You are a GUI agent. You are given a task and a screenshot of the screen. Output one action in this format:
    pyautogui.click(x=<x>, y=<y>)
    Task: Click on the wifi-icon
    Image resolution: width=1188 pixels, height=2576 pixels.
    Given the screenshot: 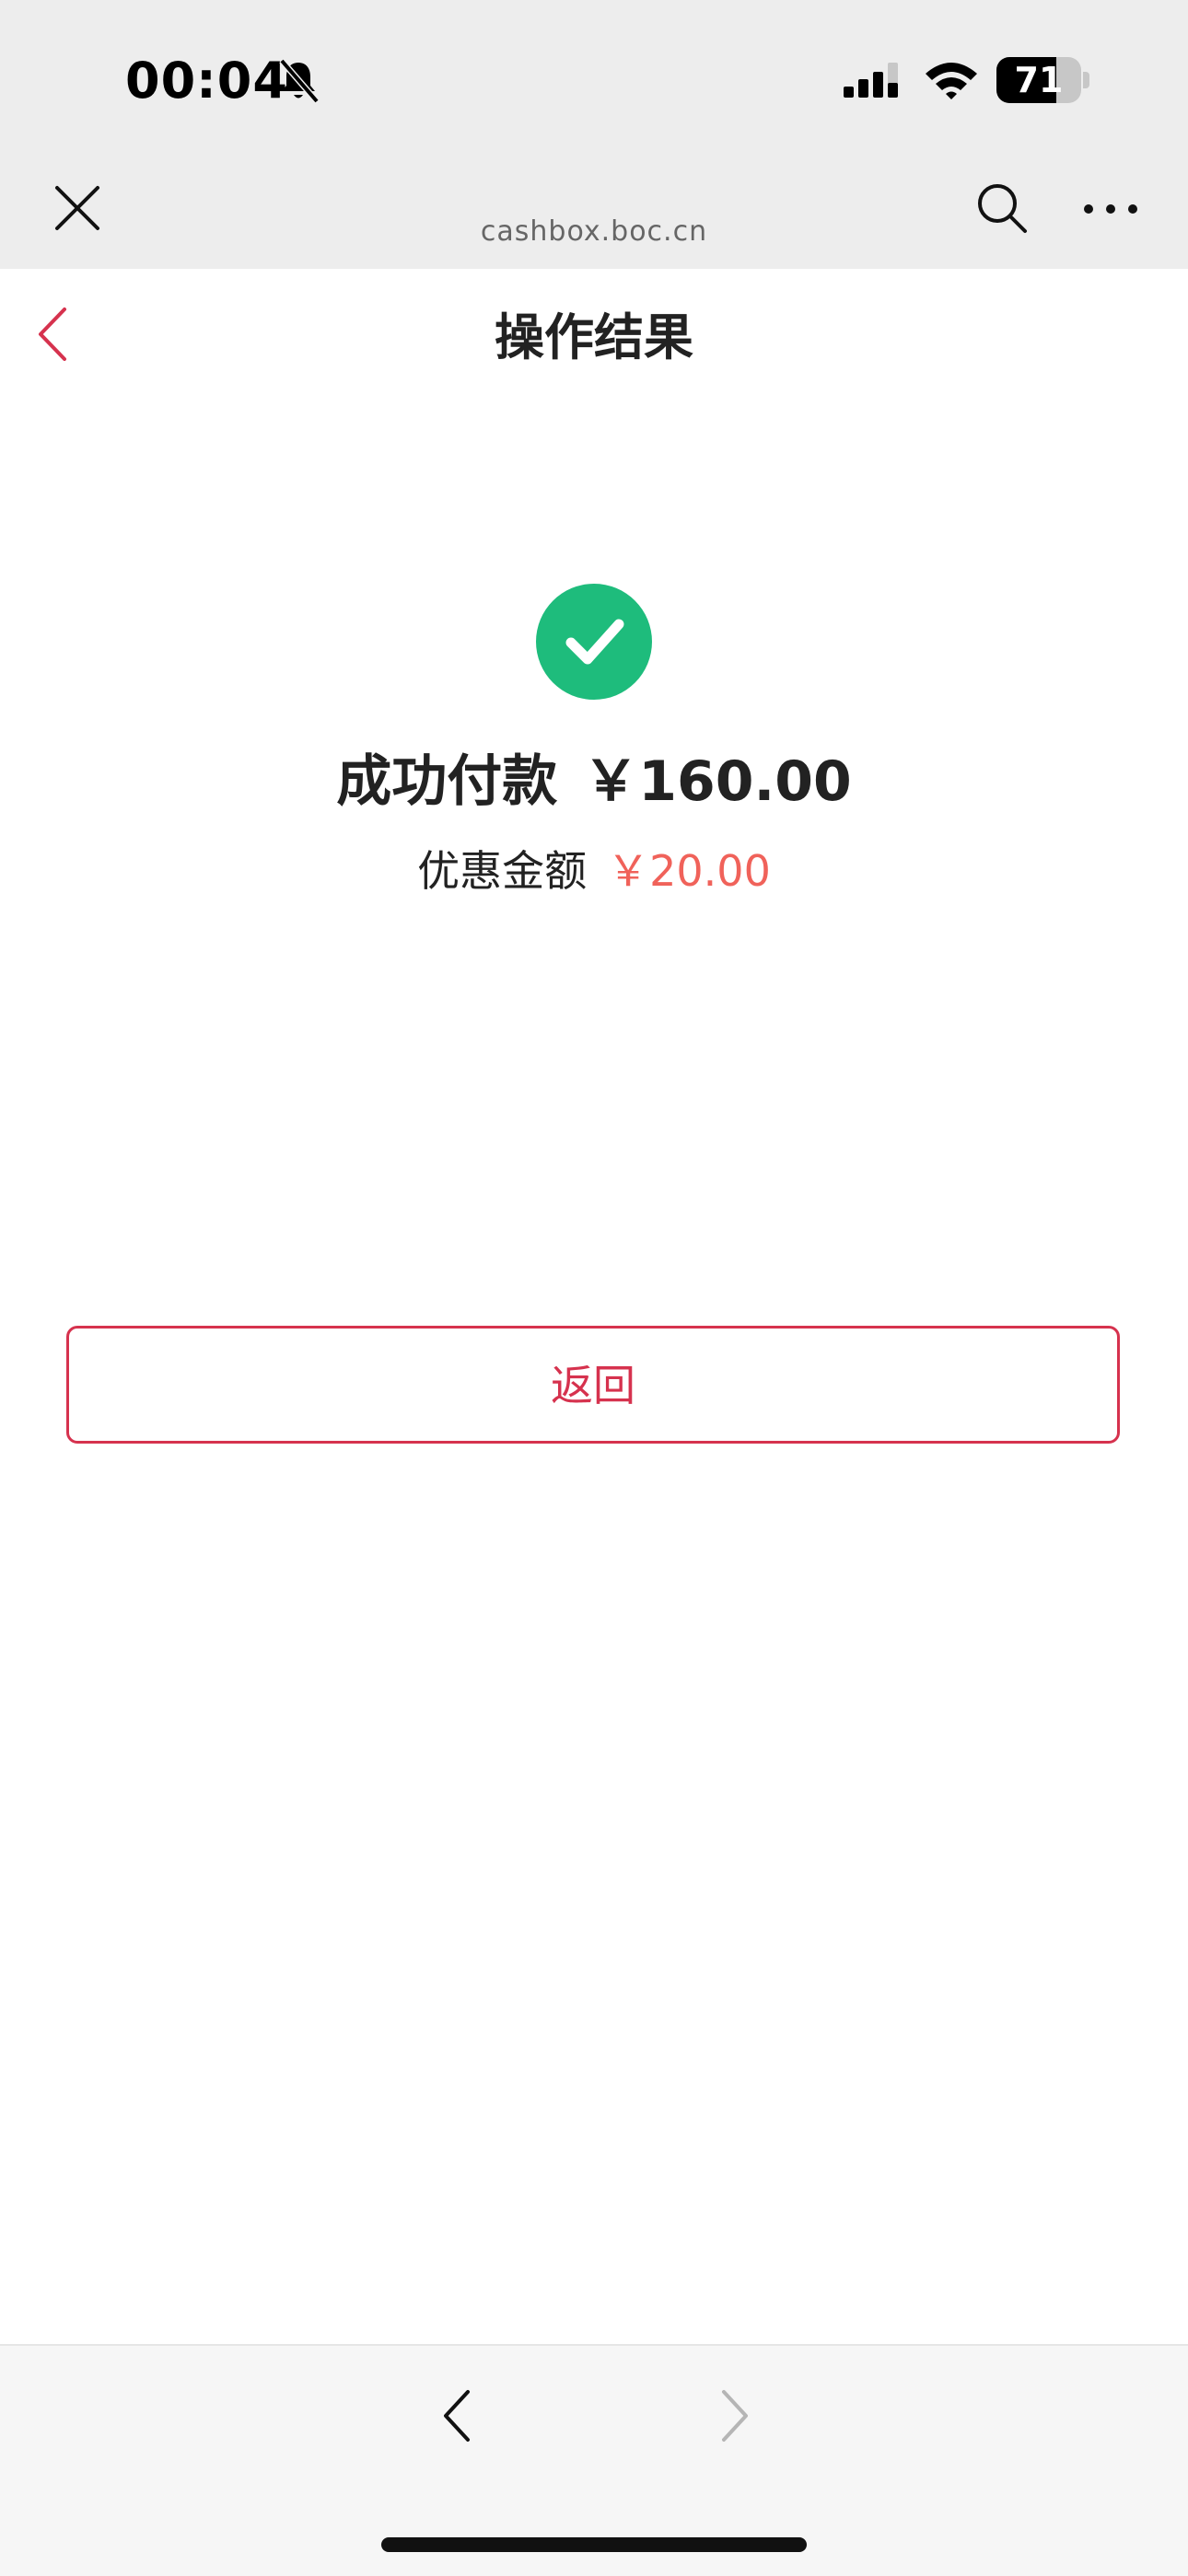 What is the action you would take?
    pyautogui.click(x=951, y=81)
    